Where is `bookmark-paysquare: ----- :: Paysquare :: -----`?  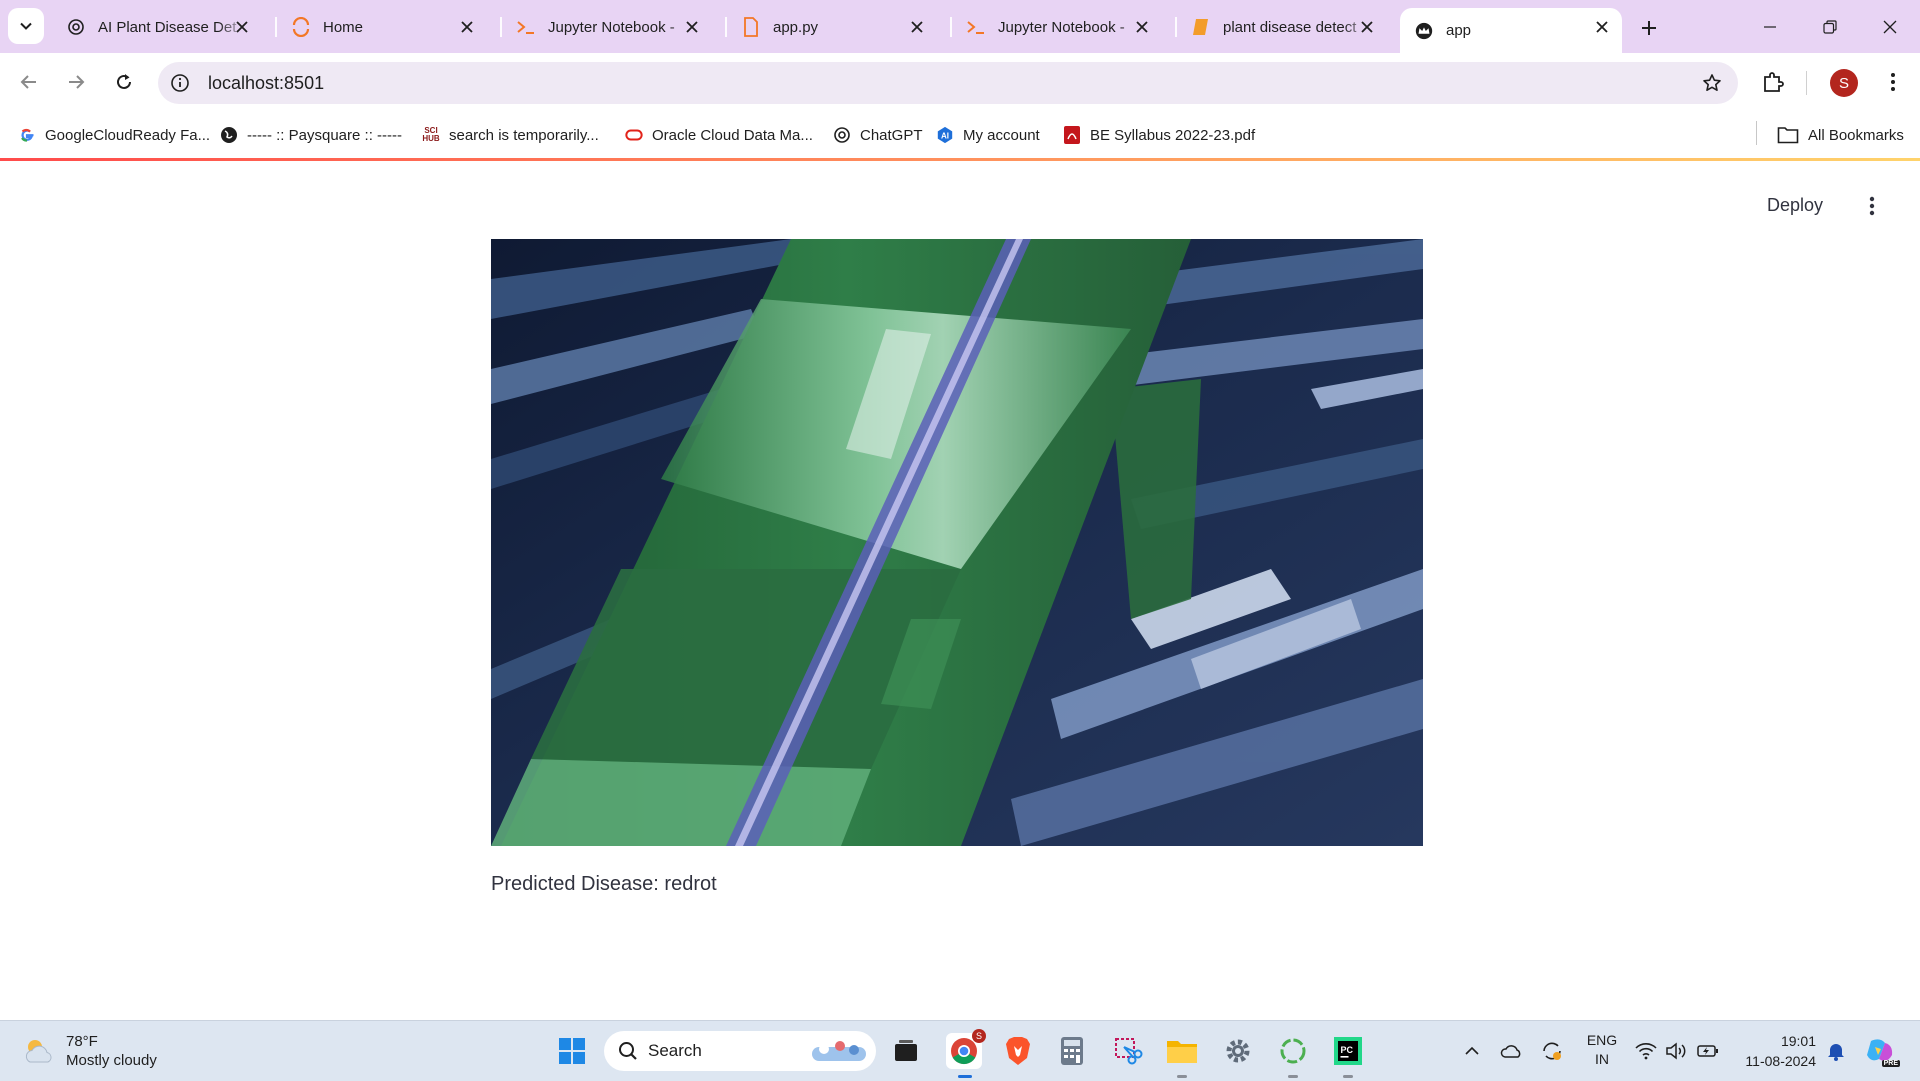 bookmark-paysquare: ----- :: Paysquare :: ----- is located at coordinates (311, 135).